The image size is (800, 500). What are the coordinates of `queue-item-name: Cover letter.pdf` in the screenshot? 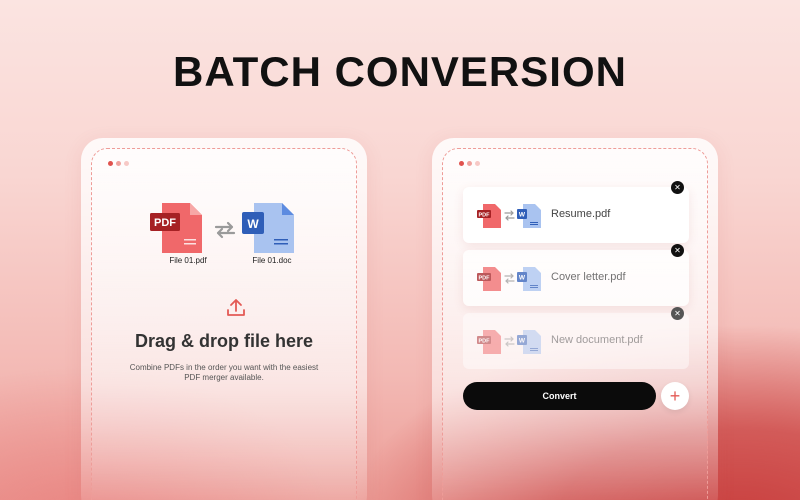 It's located at (588, 277).